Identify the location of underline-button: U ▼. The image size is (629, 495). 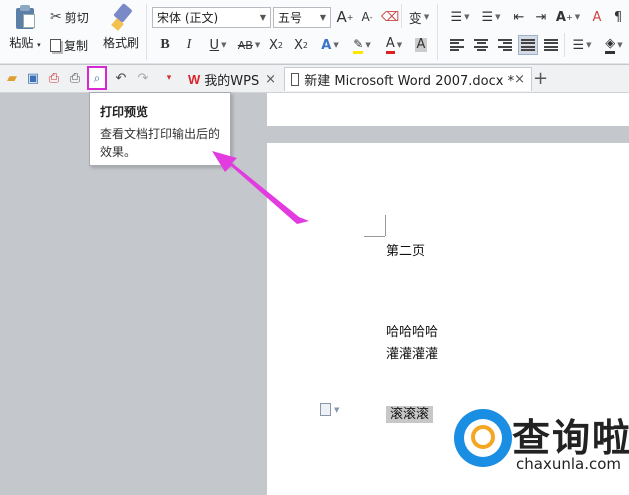
(218, 45).